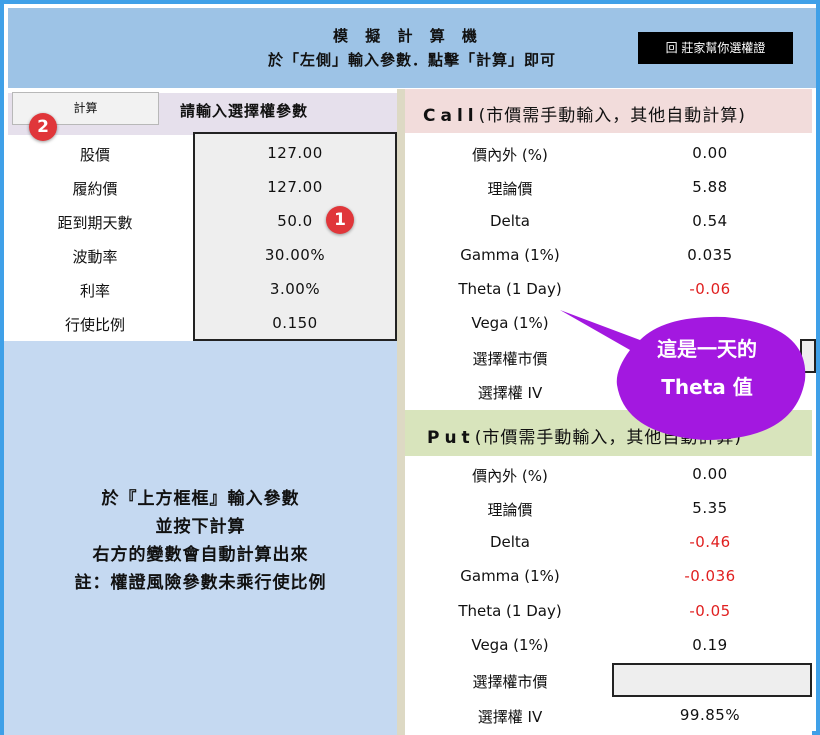 This screenshot has height=735, width=820. I want to click on put-value: -0.46, so click(710, 542).